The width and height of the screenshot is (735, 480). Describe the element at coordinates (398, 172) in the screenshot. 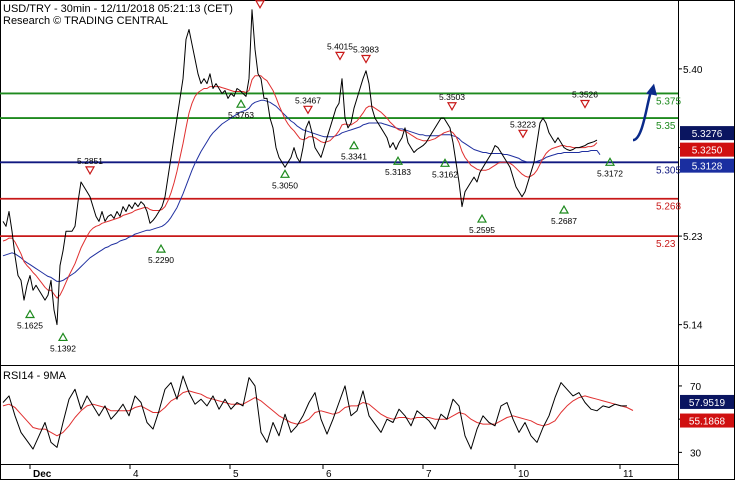

I see `swing-low-label: 5.3183` at that location.